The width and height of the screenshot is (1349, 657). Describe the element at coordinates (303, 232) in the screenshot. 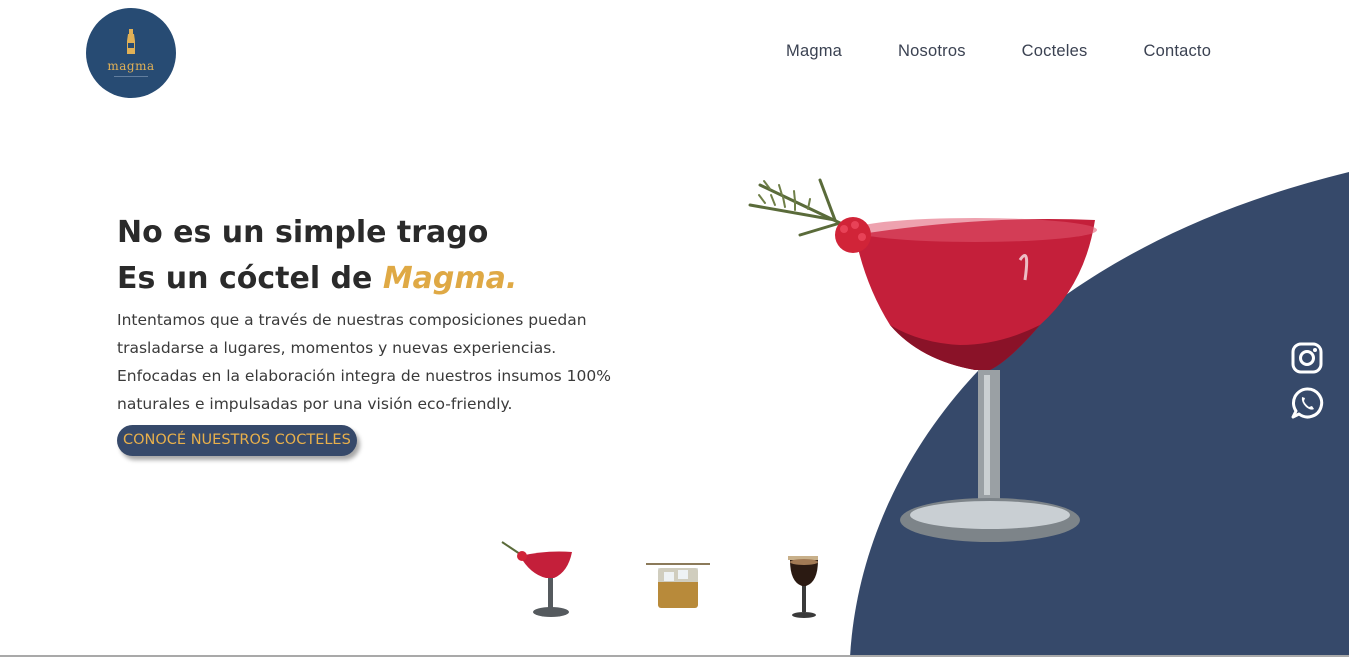

I see `hero-title-line1: No es un simple trago` at that location.